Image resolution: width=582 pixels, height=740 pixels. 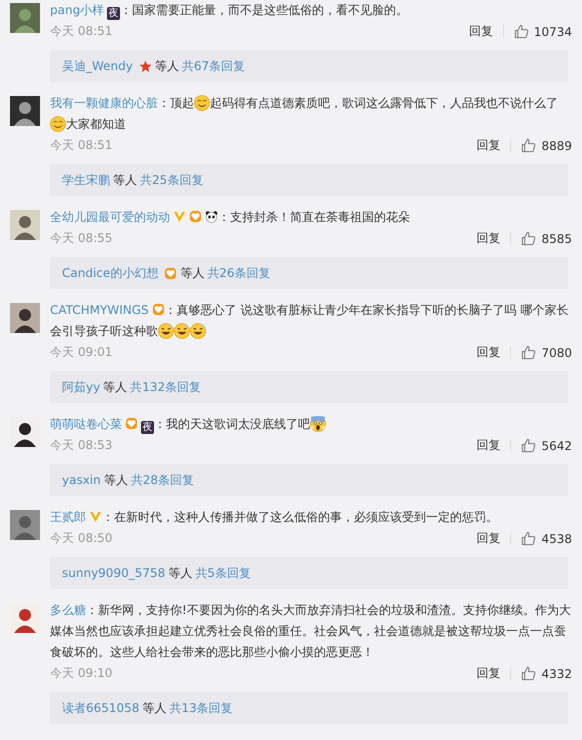 I want to click on comment-text: 全幼儿园最可爱的动动 ：支持封杀！简直在荼毒祖国的花朵, so click(x=230, y=217).